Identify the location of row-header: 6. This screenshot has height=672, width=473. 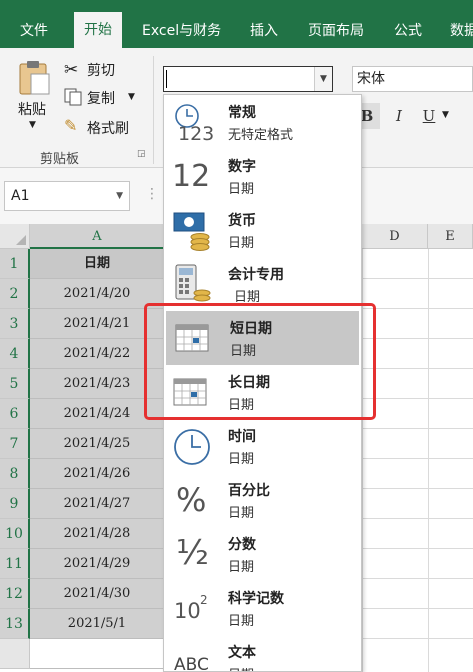
(15, 414).